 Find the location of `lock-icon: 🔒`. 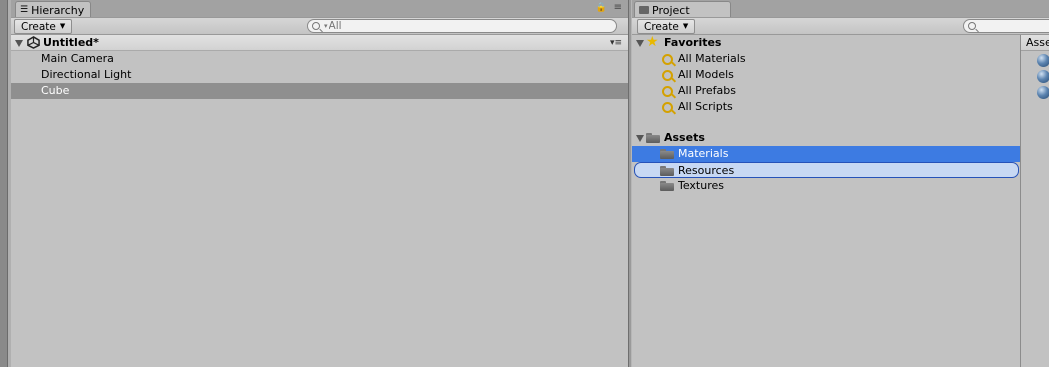

lock-icon: 🔒 is located at coordinates (601, 8).